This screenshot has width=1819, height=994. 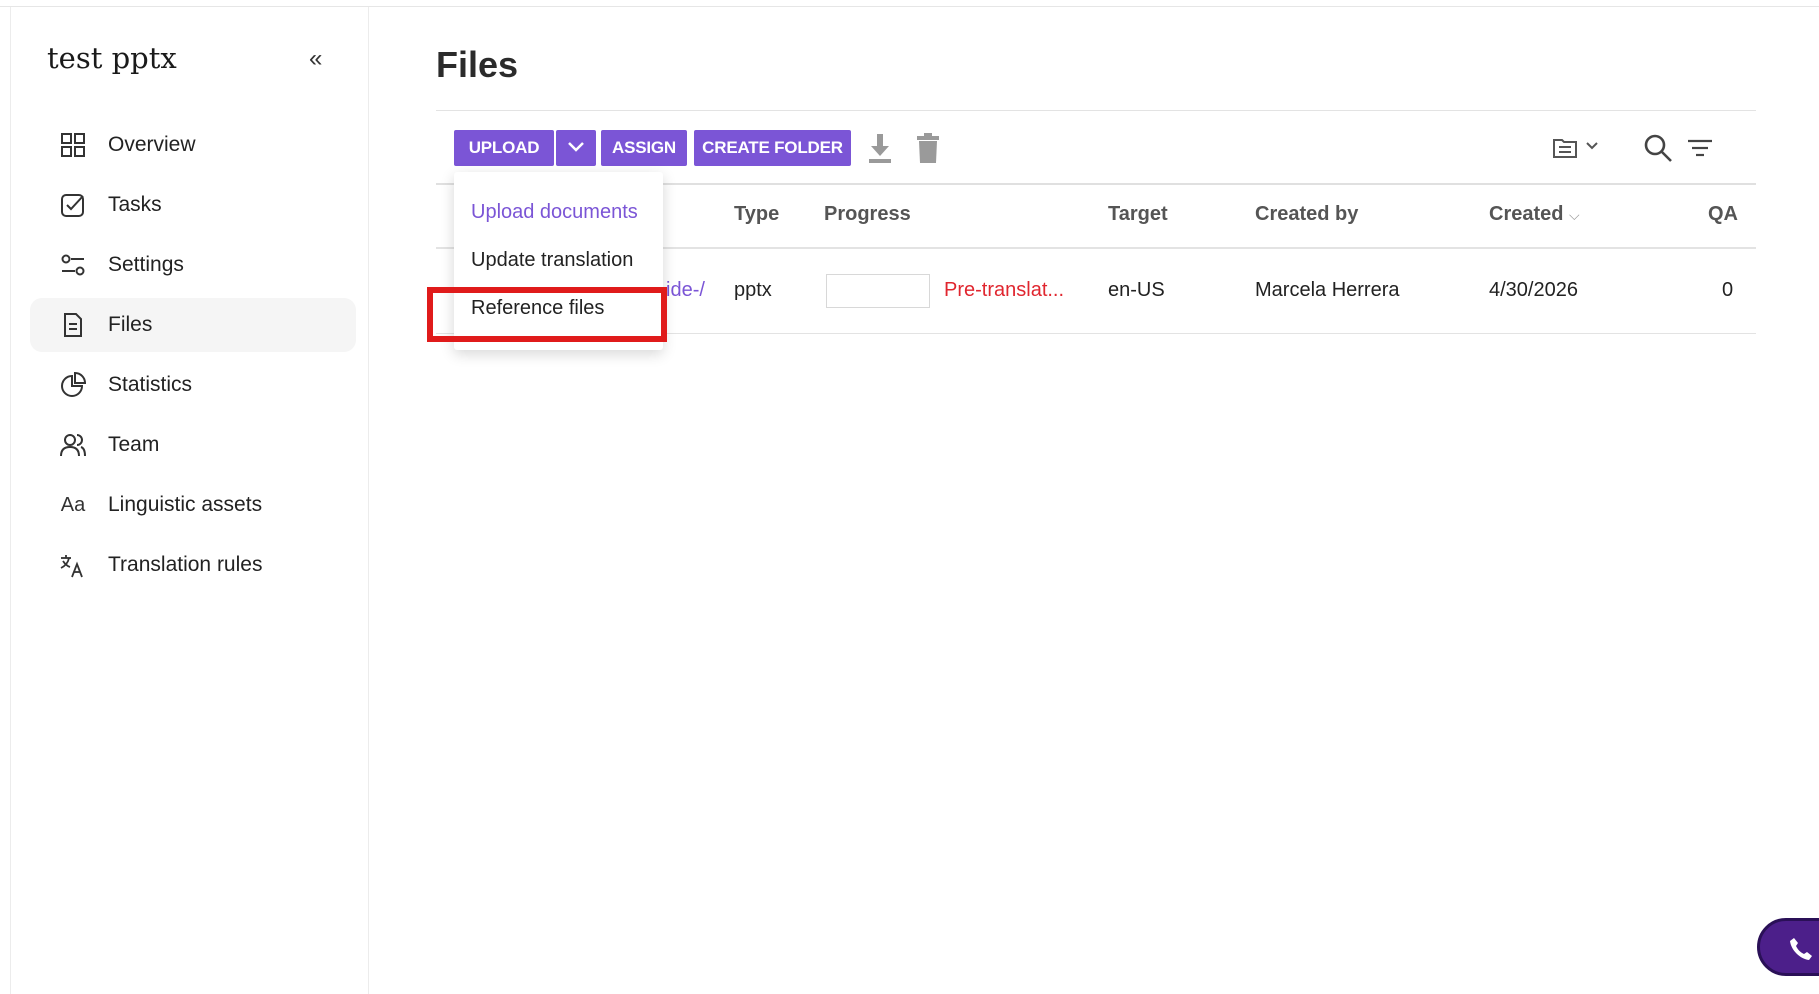 I want to click on column-header-progress: Progress, so click(x=867, y=214).